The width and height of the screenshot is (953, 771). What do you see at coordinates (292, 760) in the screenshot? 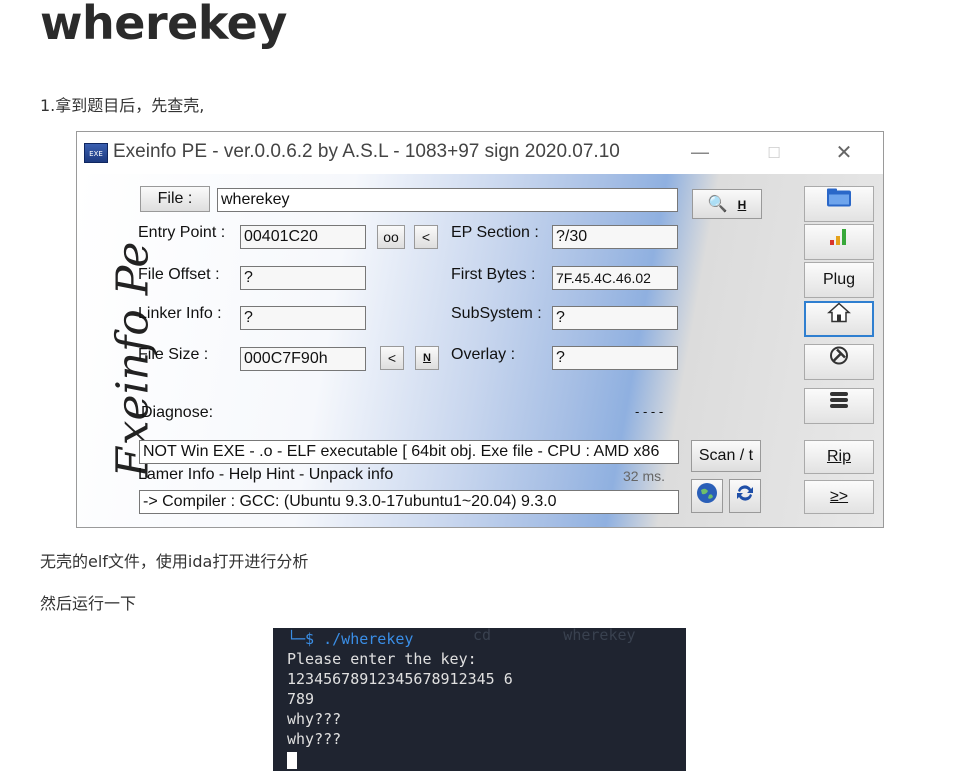
I see `terminal-cursor` at bounding box center [292, 760].